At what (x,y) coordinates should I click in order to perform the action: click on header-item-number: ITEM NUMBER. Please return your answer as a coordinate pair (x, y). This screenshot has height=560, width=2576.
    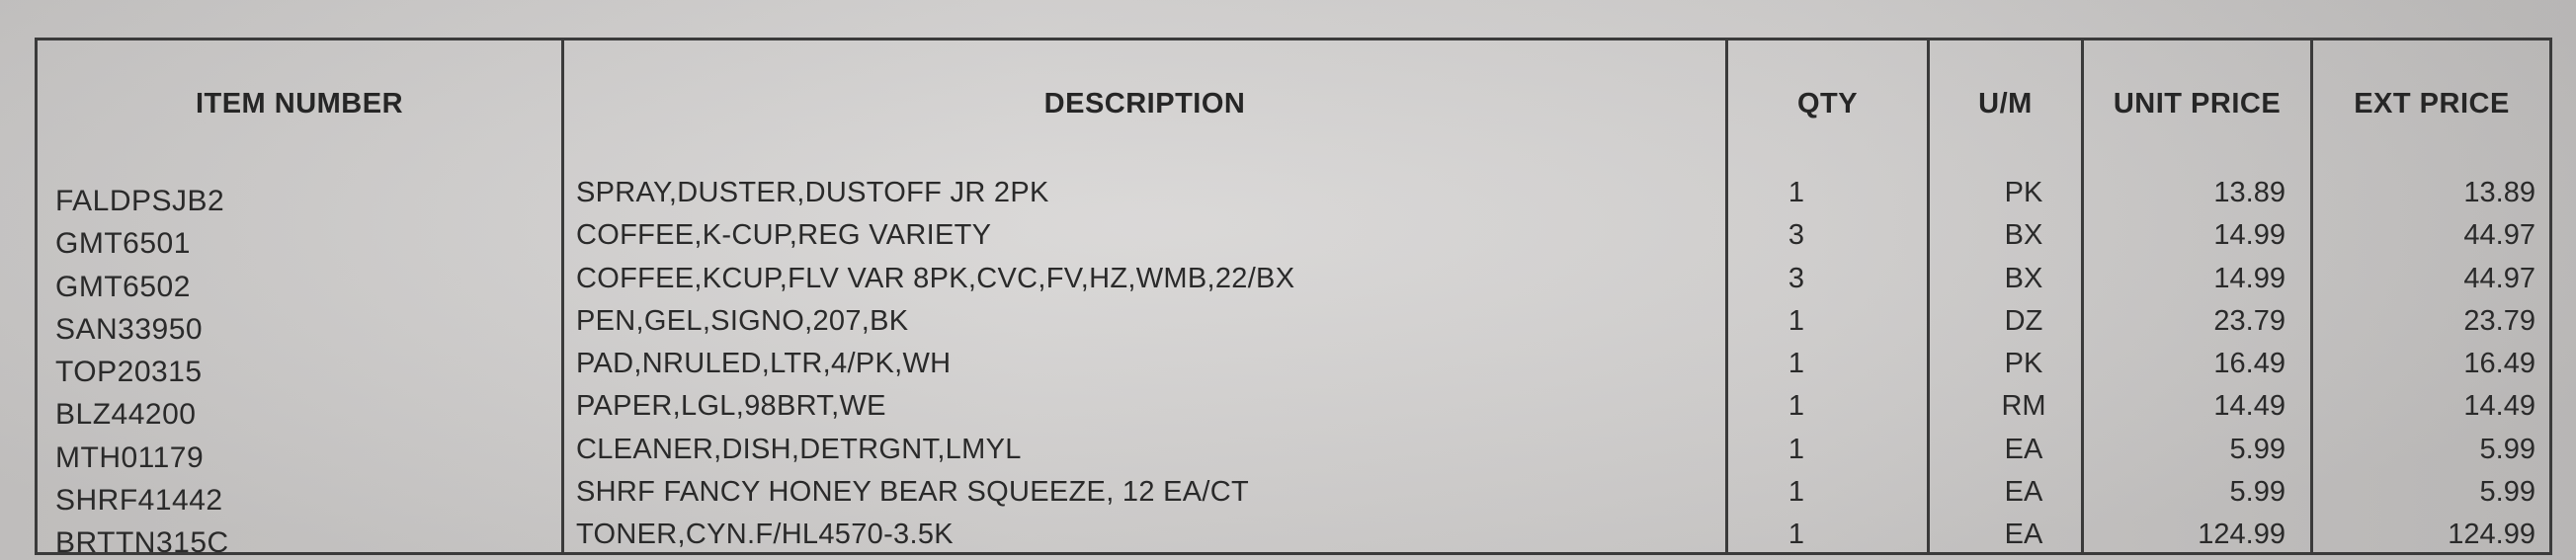
    Looking at the image, I should click on (299, 103).